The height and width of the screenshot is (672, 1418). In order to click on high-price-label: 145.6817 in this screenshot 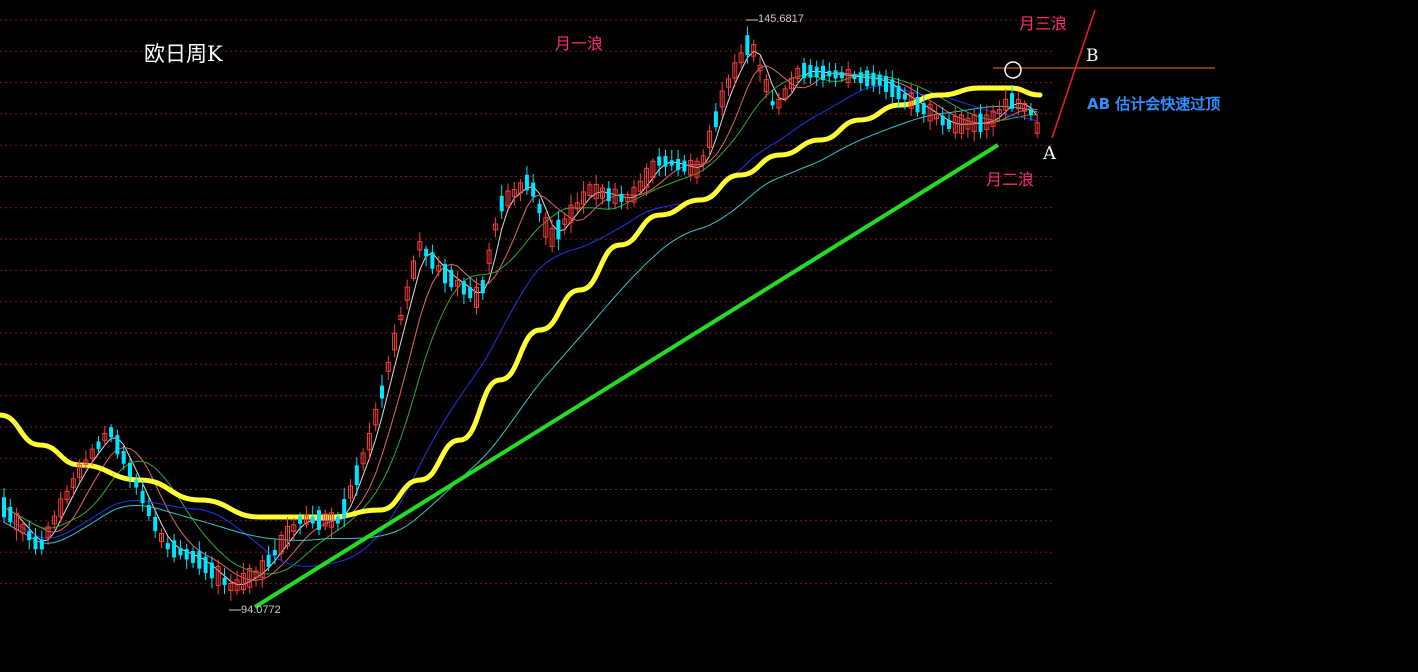, I will do `click(781, 19)`.